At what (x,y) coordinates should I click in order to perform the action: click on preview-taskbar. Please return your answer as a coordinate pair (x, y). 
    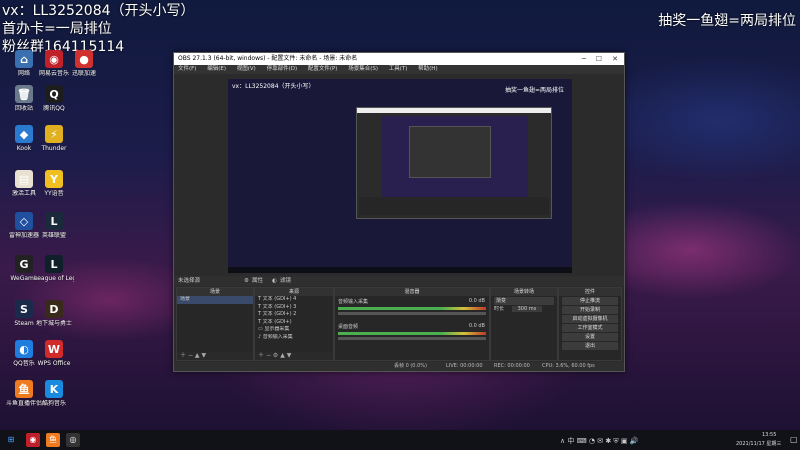
    Looking at the image, I should click on (400, 270).